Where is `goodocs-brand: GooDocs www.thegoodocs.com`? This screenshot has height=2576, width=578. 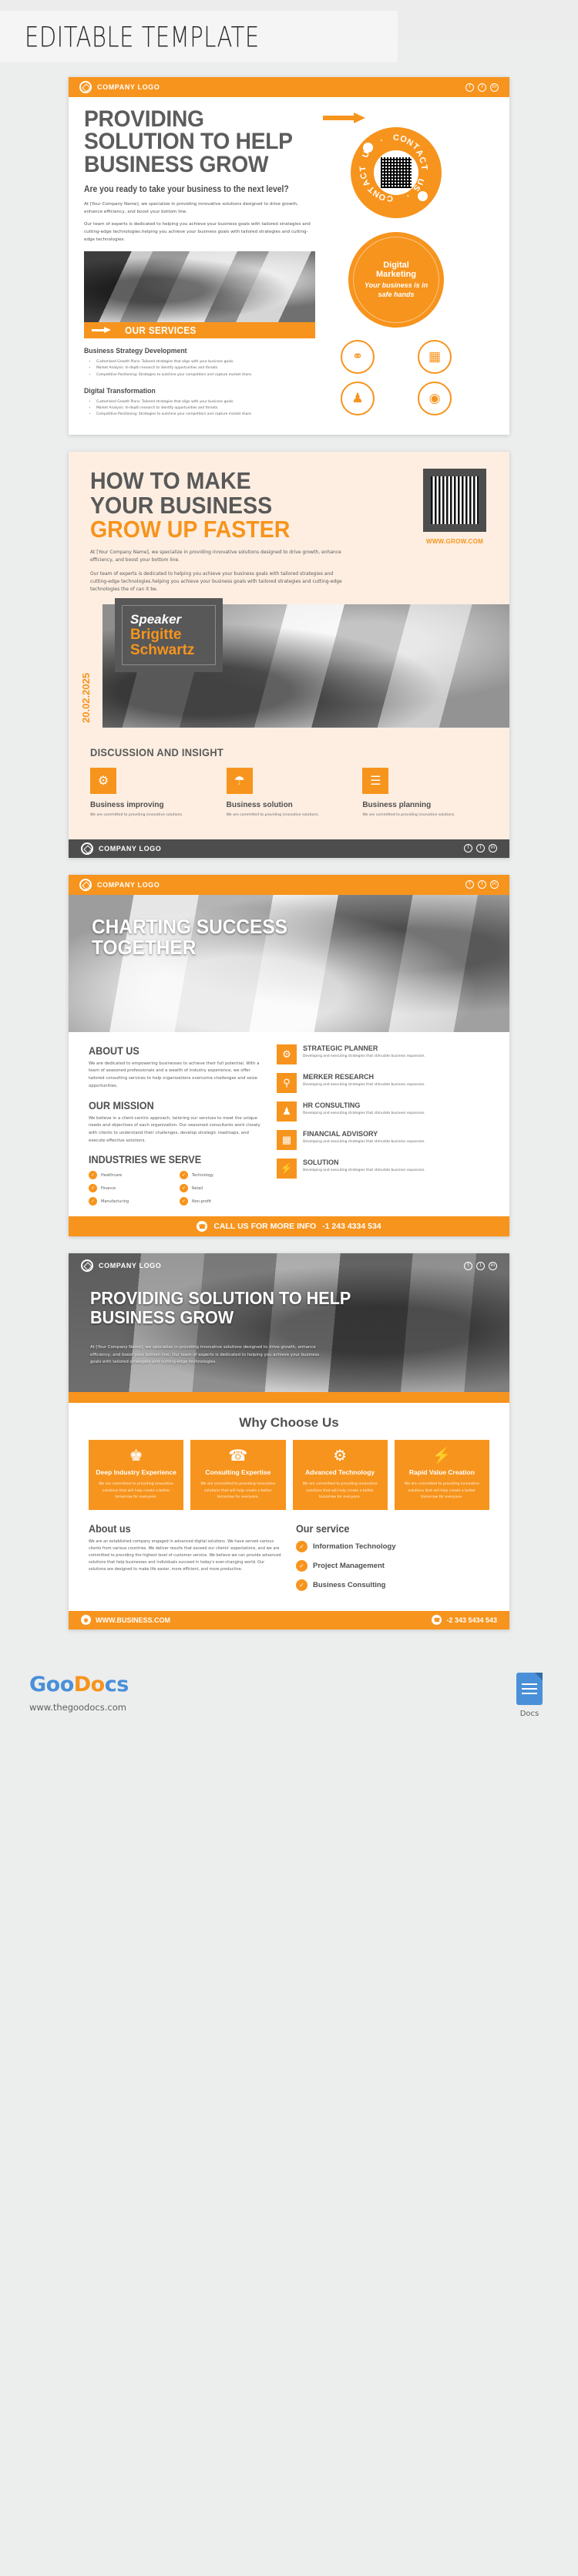
goodocs-brand: GooDocs www.thegoodocs.com is located at coordinates (79, 1693).